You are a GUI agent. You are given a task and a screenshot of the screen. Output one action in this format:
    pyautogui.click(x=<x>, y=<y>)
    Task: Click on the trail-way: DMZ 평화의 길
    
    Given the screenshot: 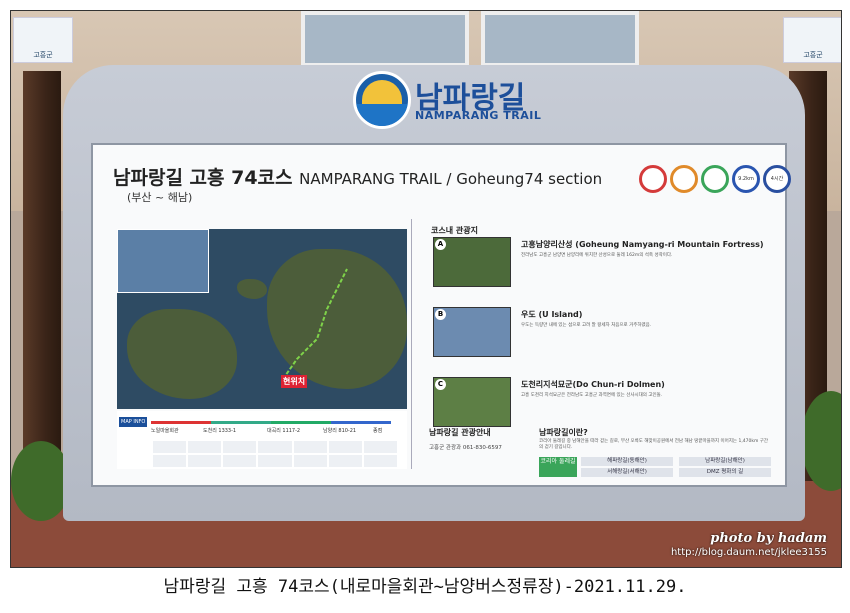 What is the action you would take?
    pyautogui.click(x=725, y=472)
    